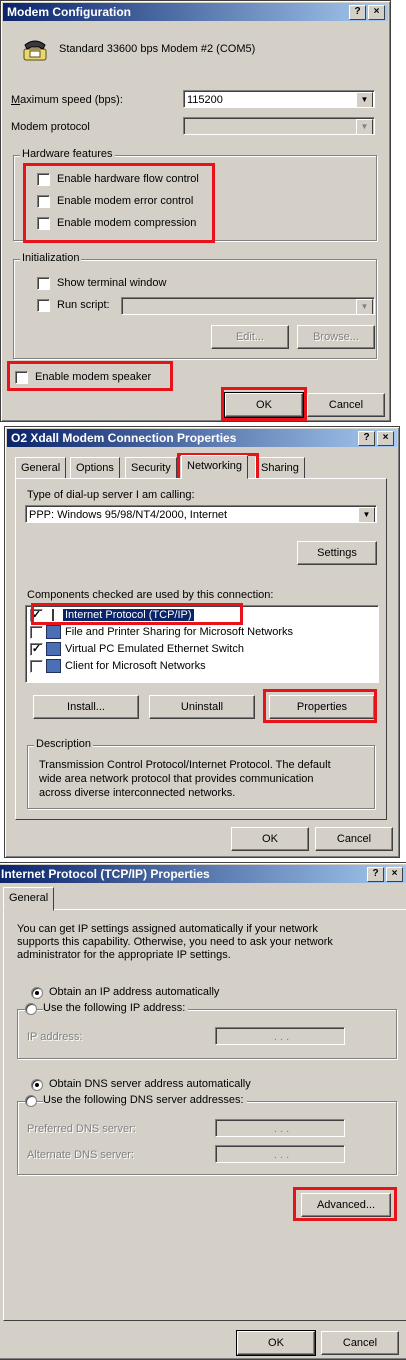  I want to click on telephone-icon, so click(35, 50).